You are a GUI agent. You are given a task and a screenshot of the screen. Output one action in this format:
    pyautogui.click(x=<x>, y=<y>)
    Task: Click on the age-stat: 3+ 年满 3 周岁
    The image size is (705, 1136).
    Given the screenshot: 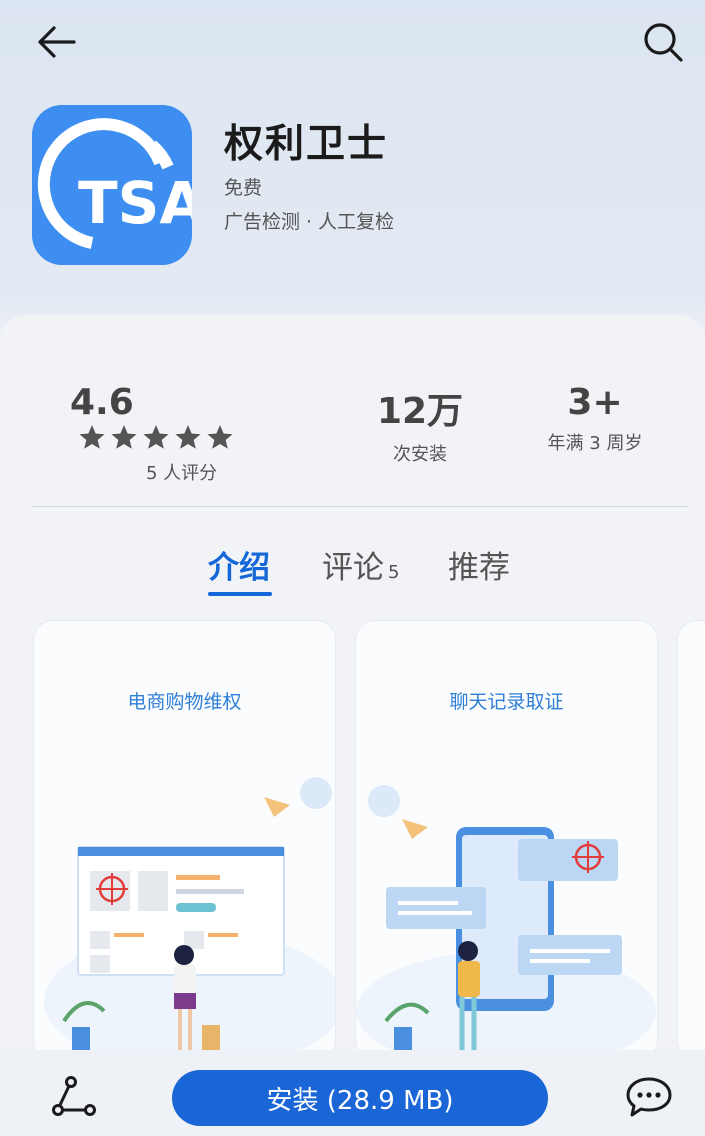 What is the action you would take?
    pyautogui.click(x=595, y=418)
    